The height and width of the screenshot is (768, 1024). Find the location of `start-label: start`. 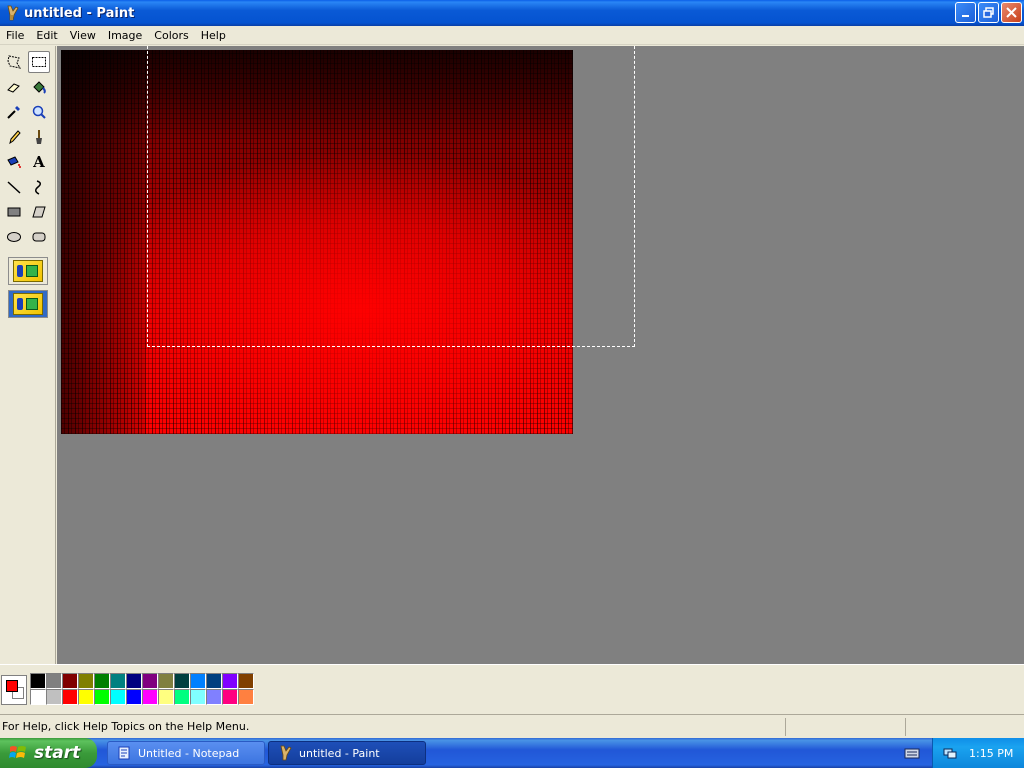

start-label: start is located at coordinates (57, 753).